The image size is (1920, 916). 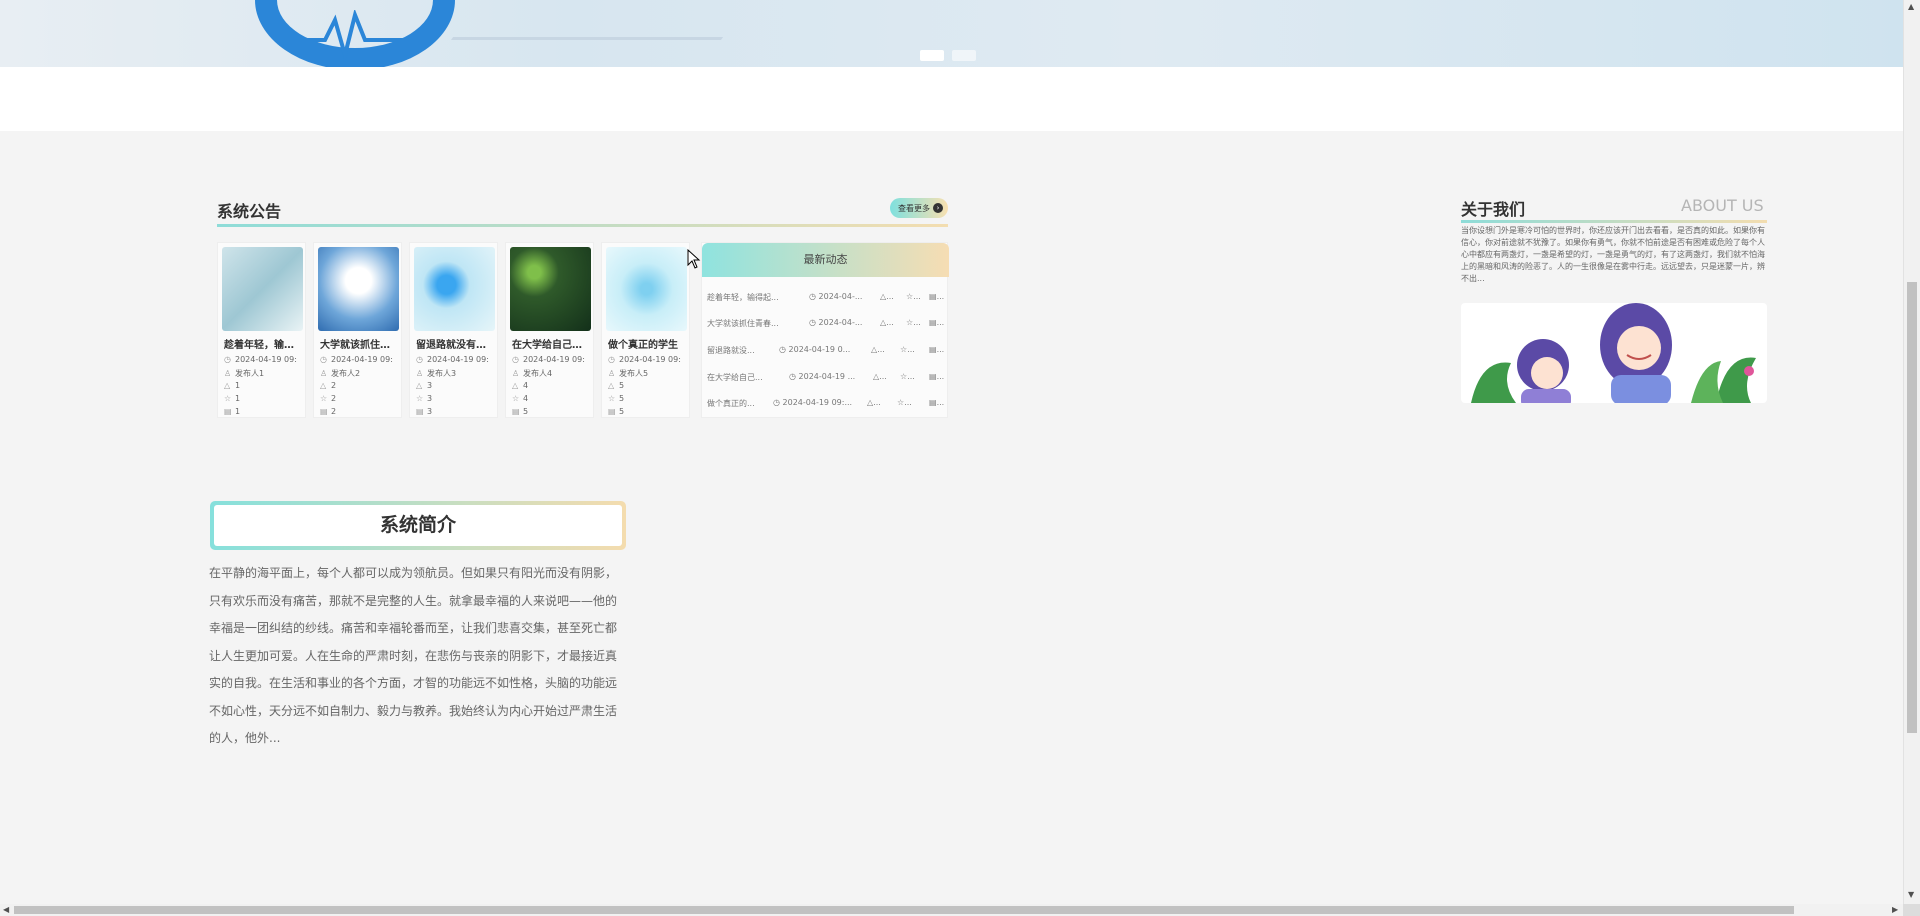 I want to click on view-more-button: 查看更多 ›, so click(x=919, y=208).